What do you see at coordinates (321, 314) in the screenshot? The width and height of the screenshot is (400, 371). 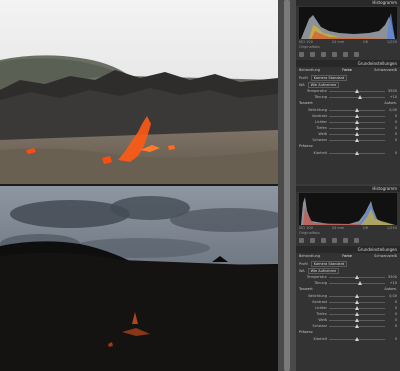 I see `slider-label: Tiefen` at bounding box center [321, 314].